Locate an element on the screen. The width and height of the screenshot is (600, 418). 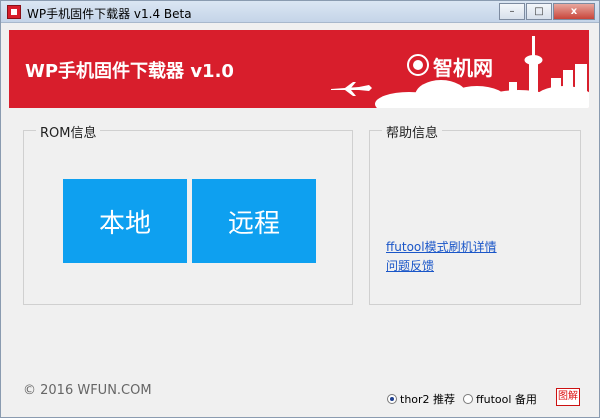
ffutool-details-link: ffutool模式刷机详情 is located at coordinates (441, 246).